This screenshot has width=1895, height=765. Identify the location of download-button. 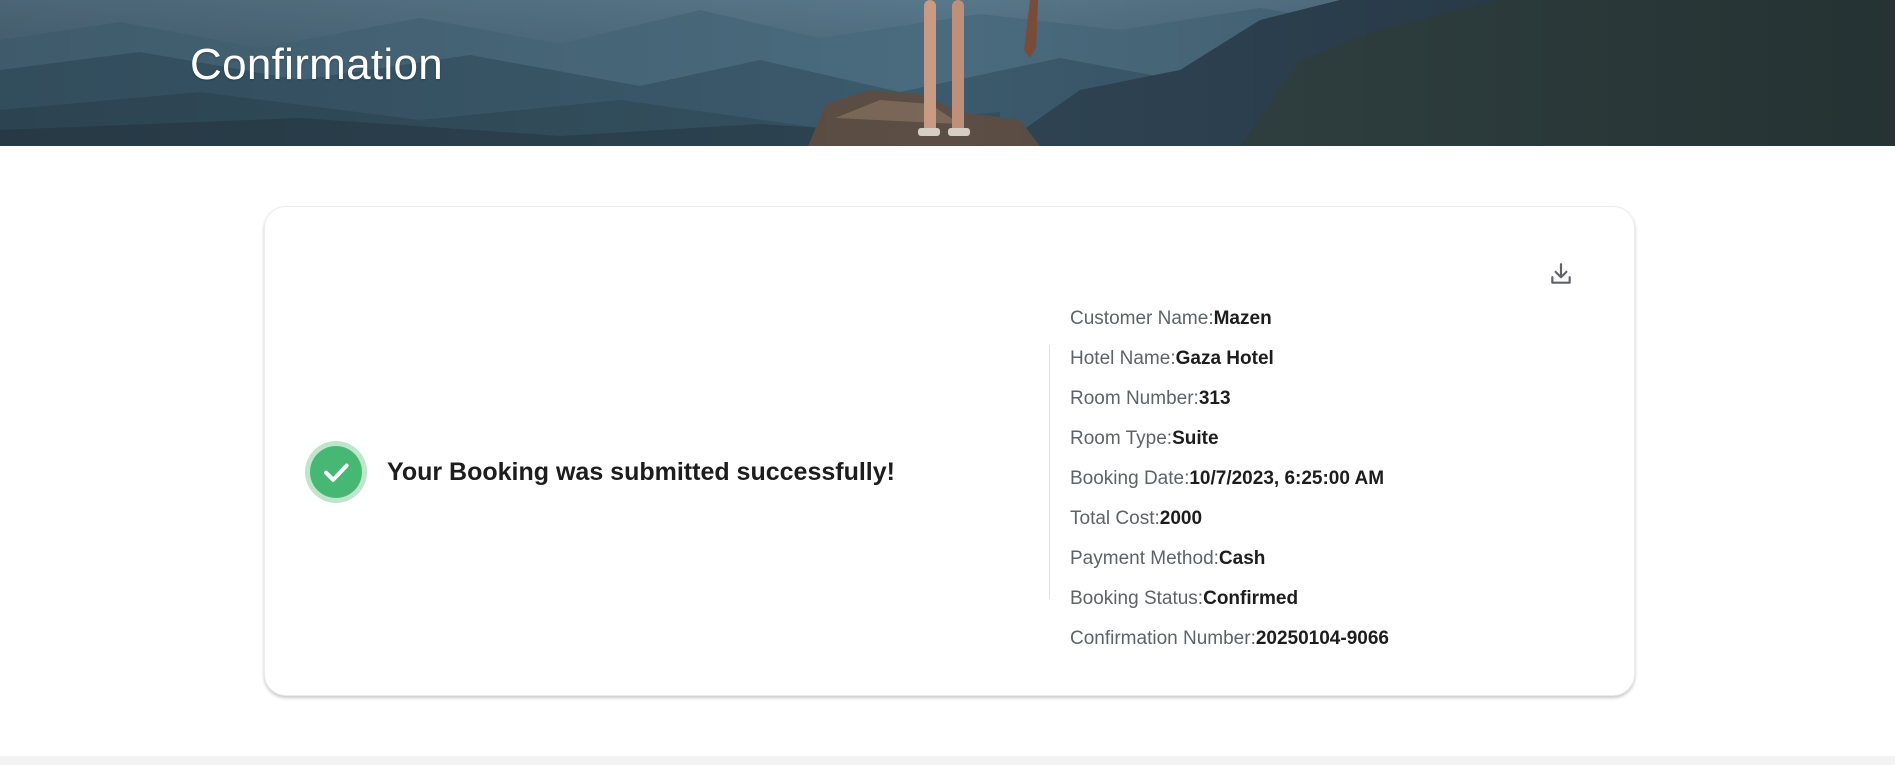
(1561, 274).